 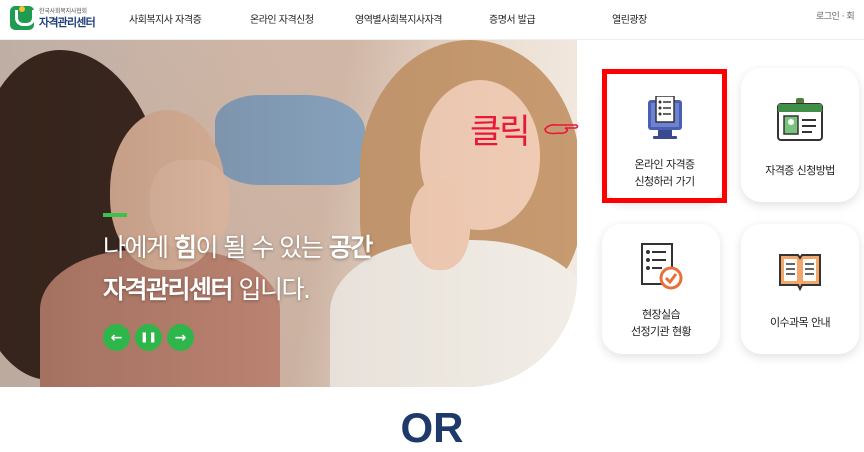 I want to click on hero-accent-bar, so click(x=115, y=215).